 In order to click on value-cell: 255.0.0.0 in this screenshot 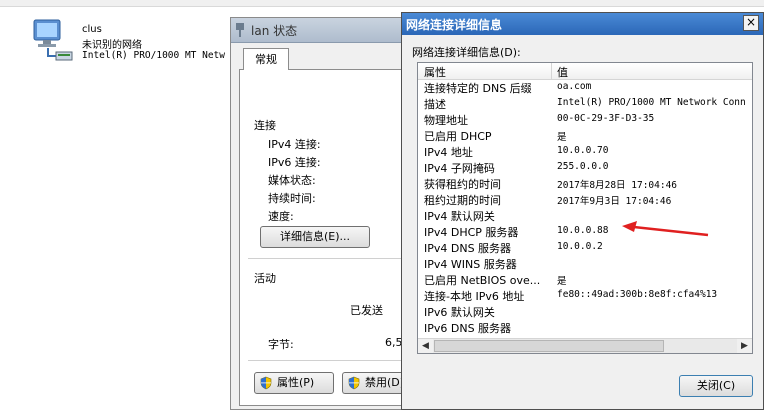, I will do `click(583, 166)`.